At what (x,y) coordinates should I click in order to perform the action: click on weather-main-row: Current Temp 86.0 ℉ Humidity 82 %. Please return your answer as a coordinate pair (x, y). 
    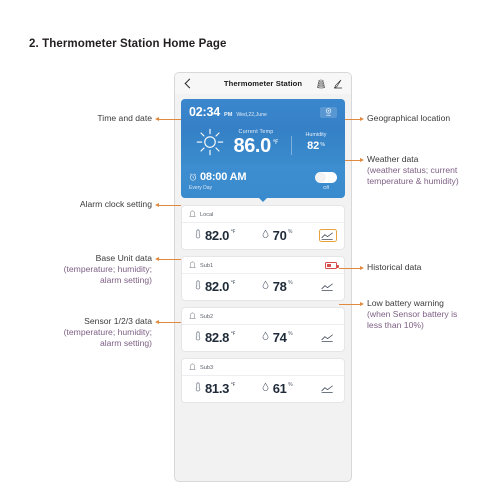
    Looking at the image, I should click on (263, 142).